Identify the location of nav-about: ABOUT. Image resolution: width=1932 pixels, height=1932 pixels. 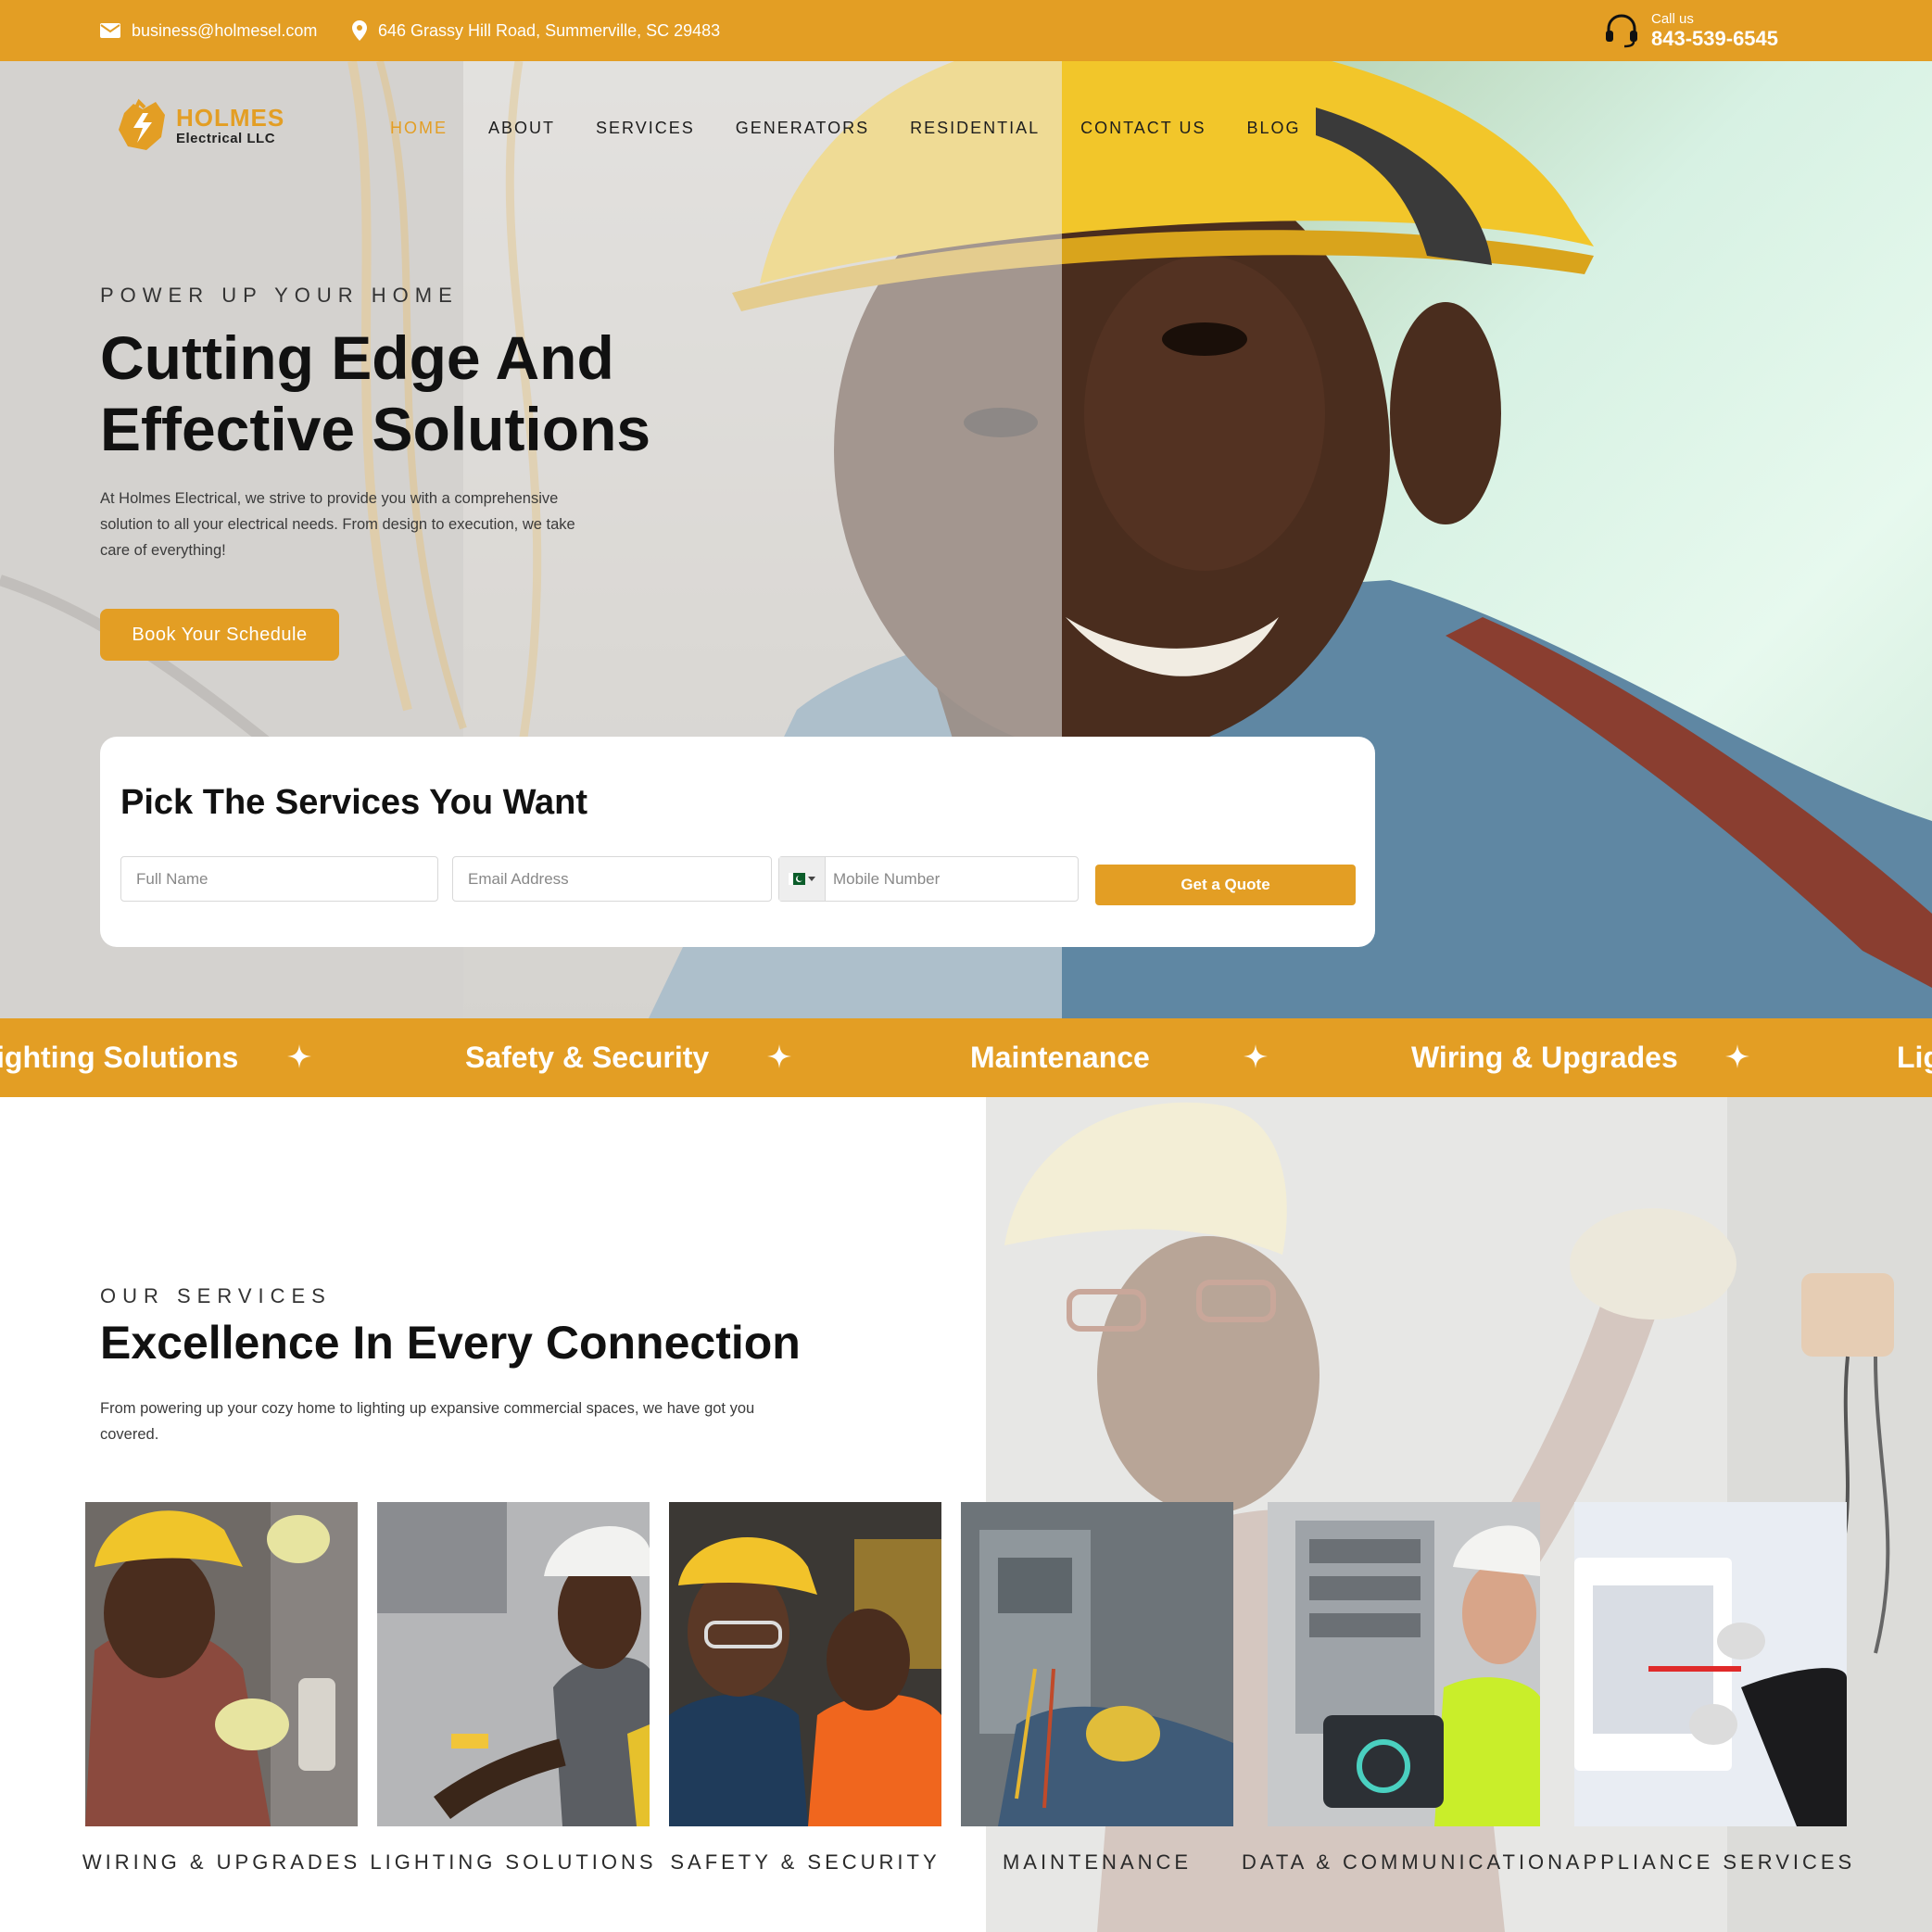
(521, 128).